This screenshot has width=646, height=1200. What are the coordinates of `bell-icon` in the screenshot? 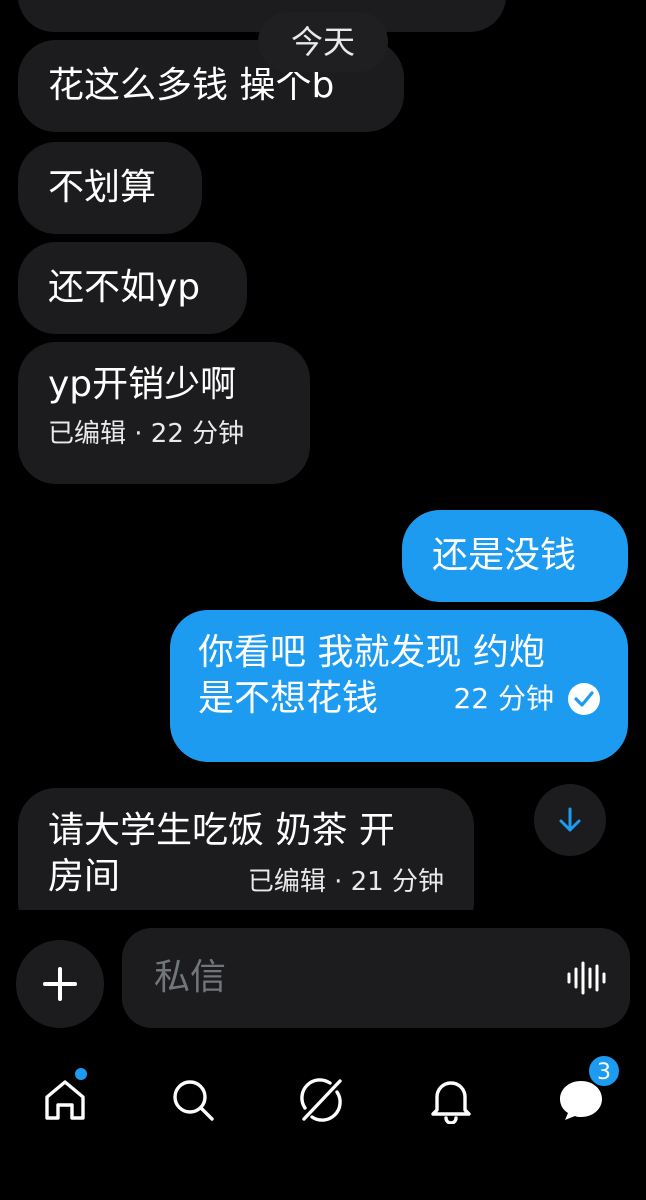 It's located at (451, 1102).